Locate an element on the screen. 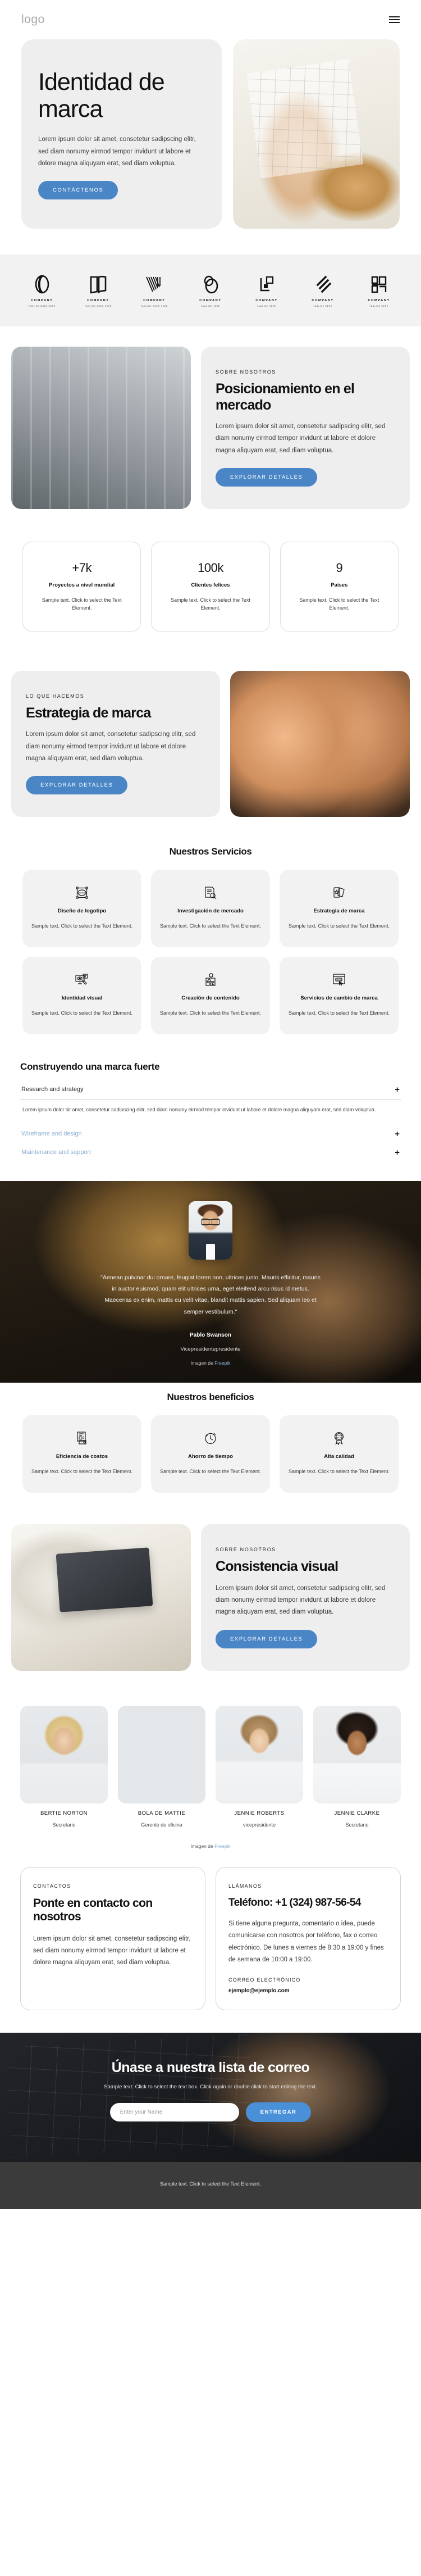 Image resolution: width=421 pixels, height=2576 pixels. benefit-title: Alta calidad is located at coordinates (339, 1457).